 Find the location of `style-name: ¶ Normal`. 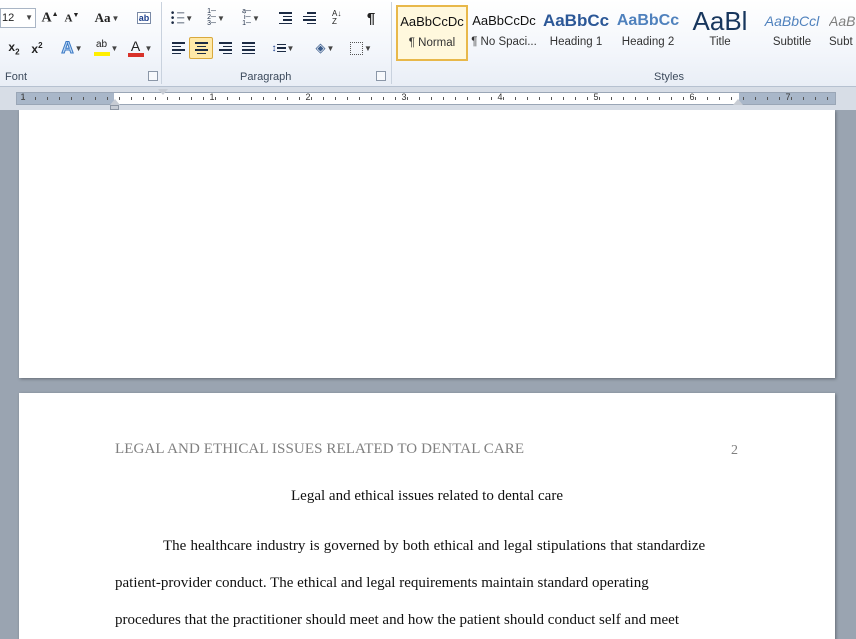

style-name: ¶ Normal is located at coordinates (432, 43).